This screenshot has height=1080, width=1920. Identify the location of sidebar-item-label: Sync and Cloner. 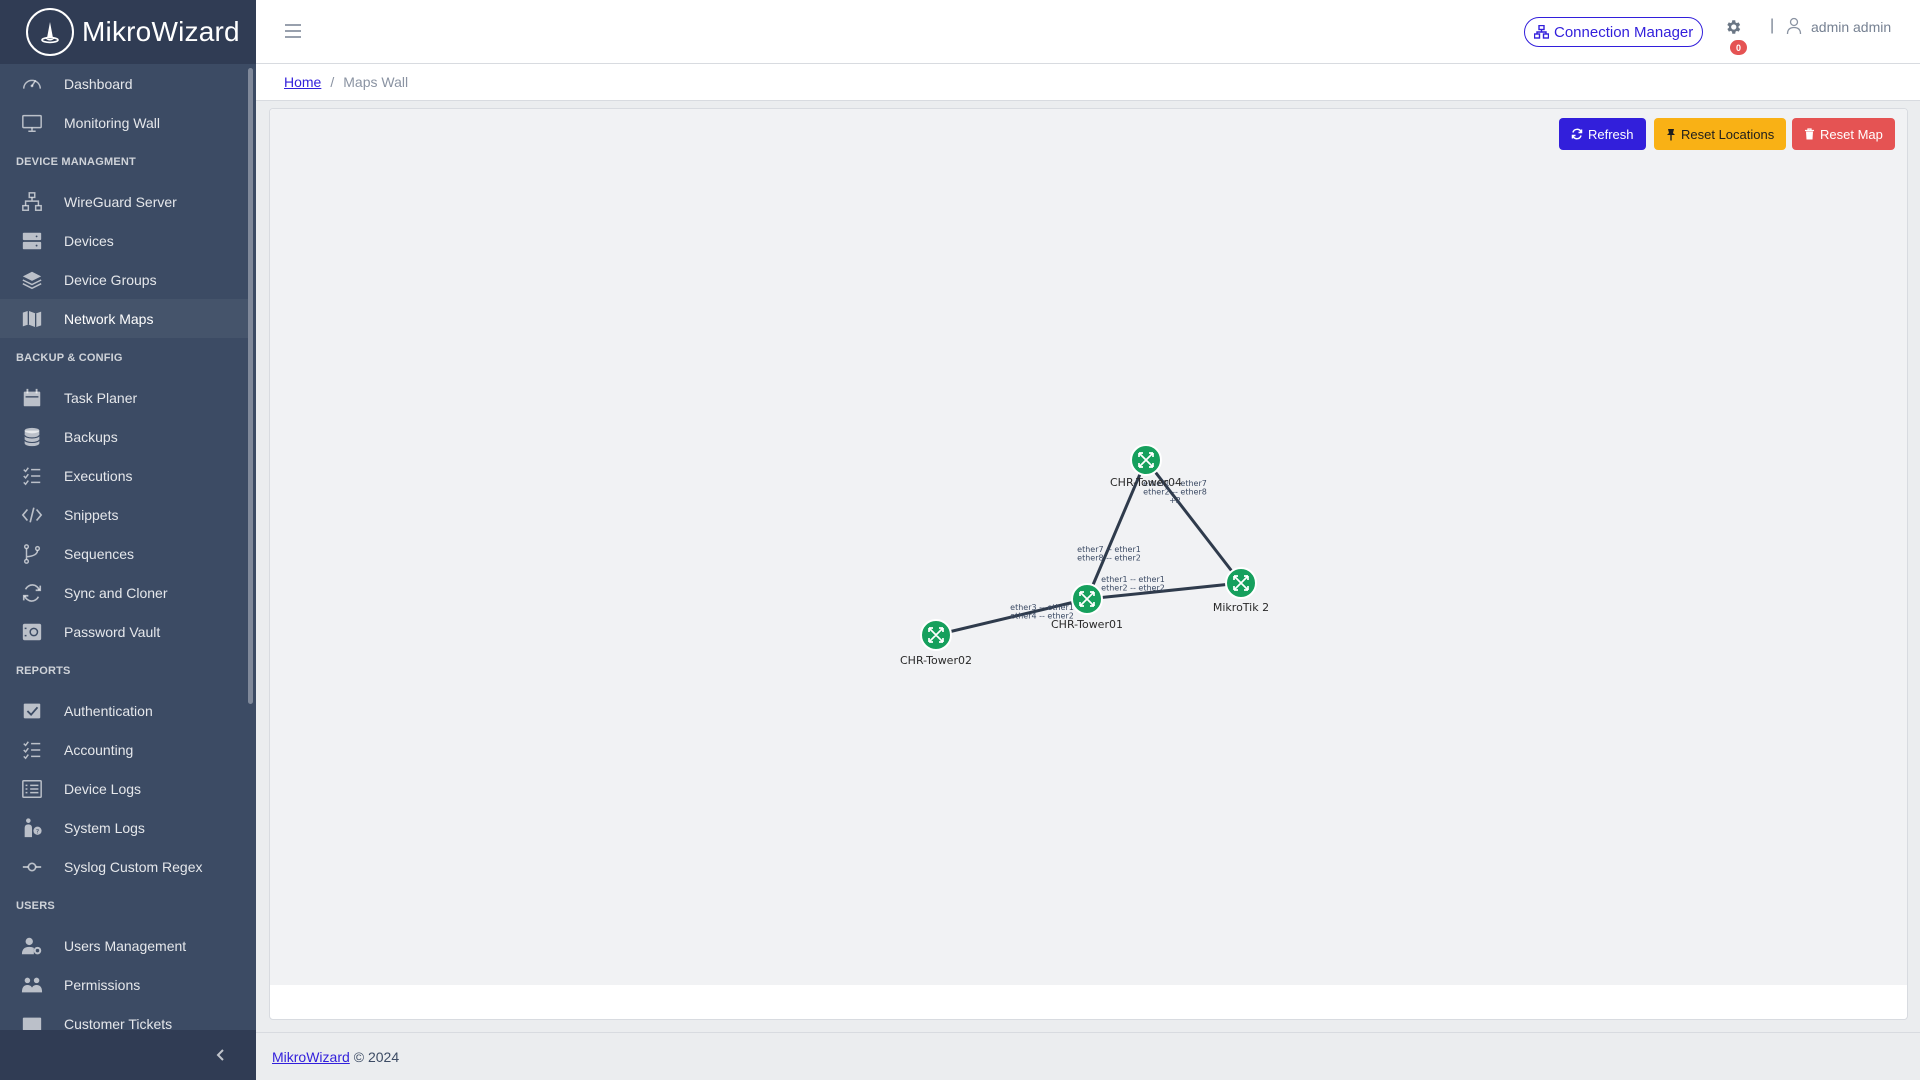
(116, 592).